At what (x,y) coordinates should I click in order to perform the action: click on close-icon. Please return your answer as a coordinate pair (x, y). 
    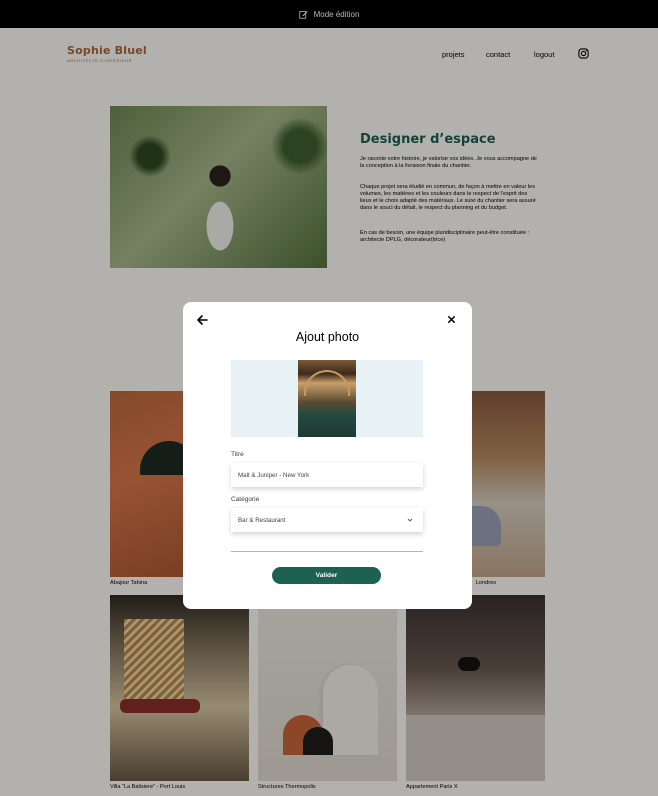
    Looking at the image, I should click on (451, 319).